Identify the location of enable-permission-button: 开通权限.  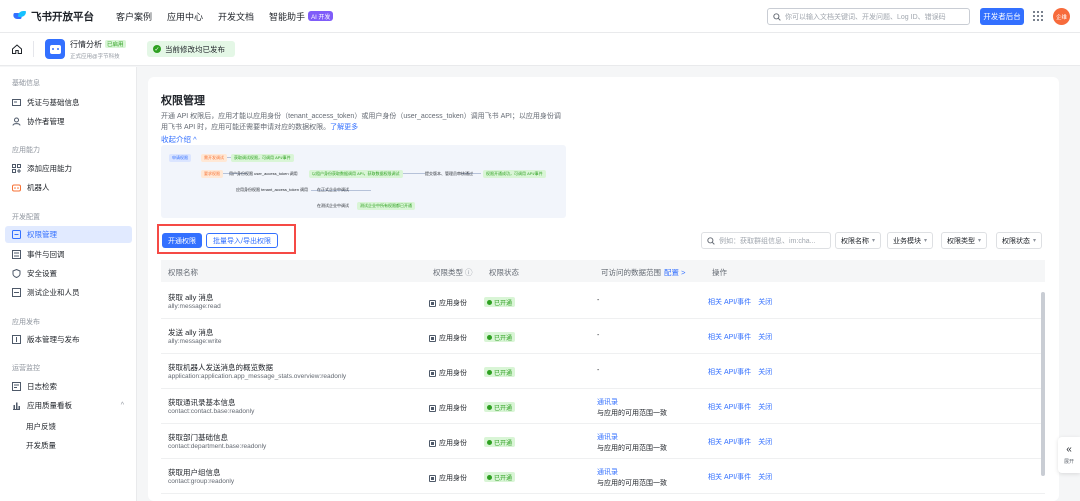
(182, 240).